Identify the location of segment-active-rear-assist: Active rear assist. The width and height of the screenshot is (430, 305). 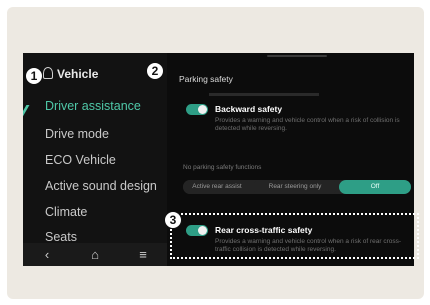
(217, 187).